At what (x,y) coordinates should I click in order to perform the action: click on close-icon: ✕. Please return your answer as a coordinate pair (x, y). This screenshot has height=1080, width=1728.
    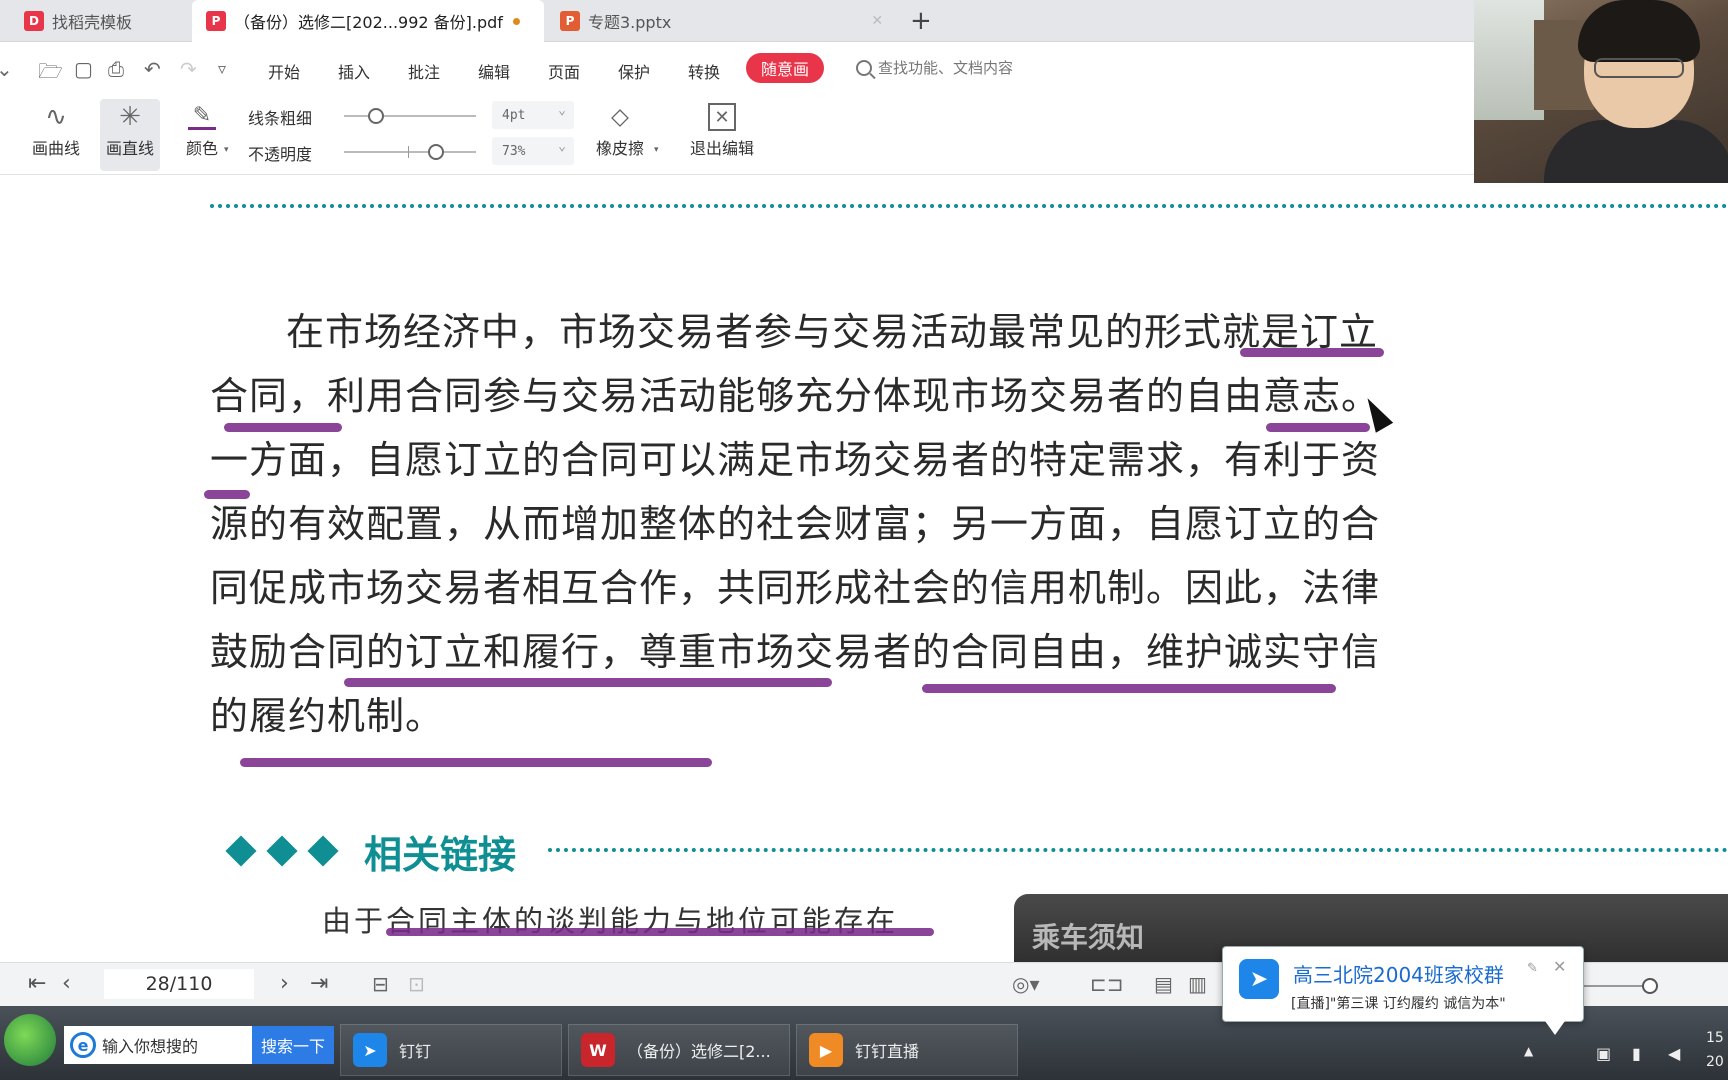
    Looking at the image, I should click on (1559, 966).